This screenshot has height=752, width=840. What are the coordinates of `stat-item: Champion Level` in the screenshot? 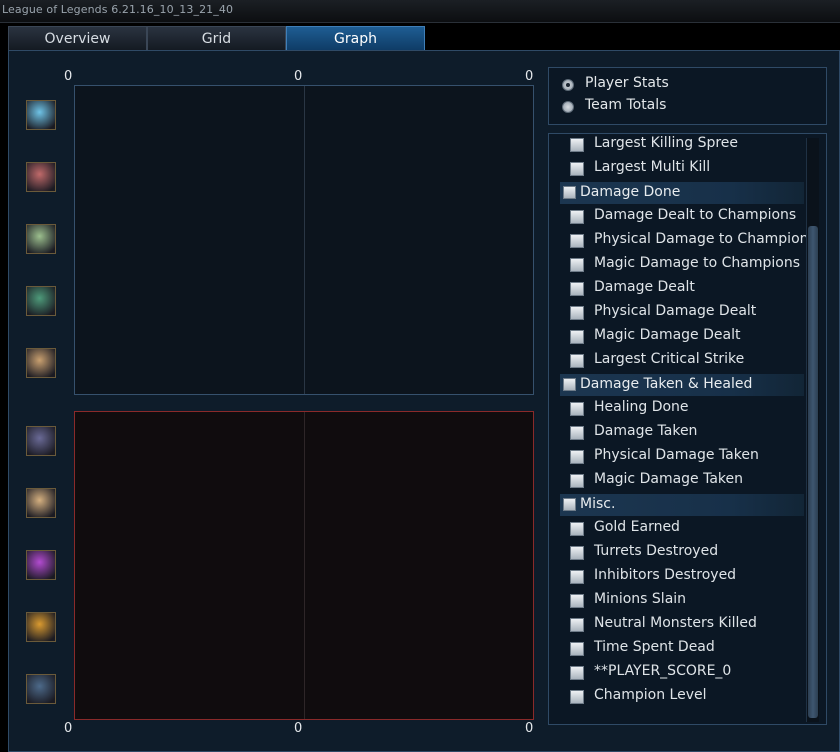 It's located at (676, 697).